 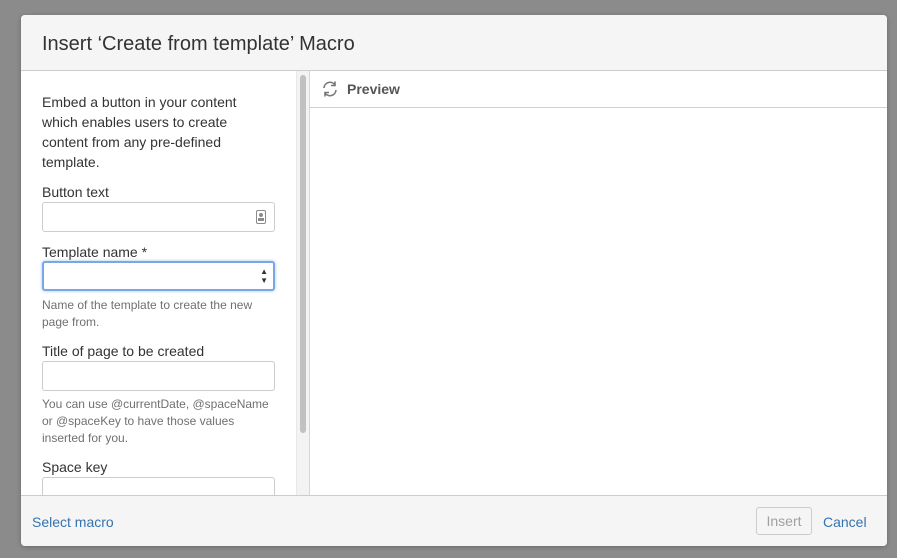 I want to click on preview-label: Preview, so click(x=373, y=89).